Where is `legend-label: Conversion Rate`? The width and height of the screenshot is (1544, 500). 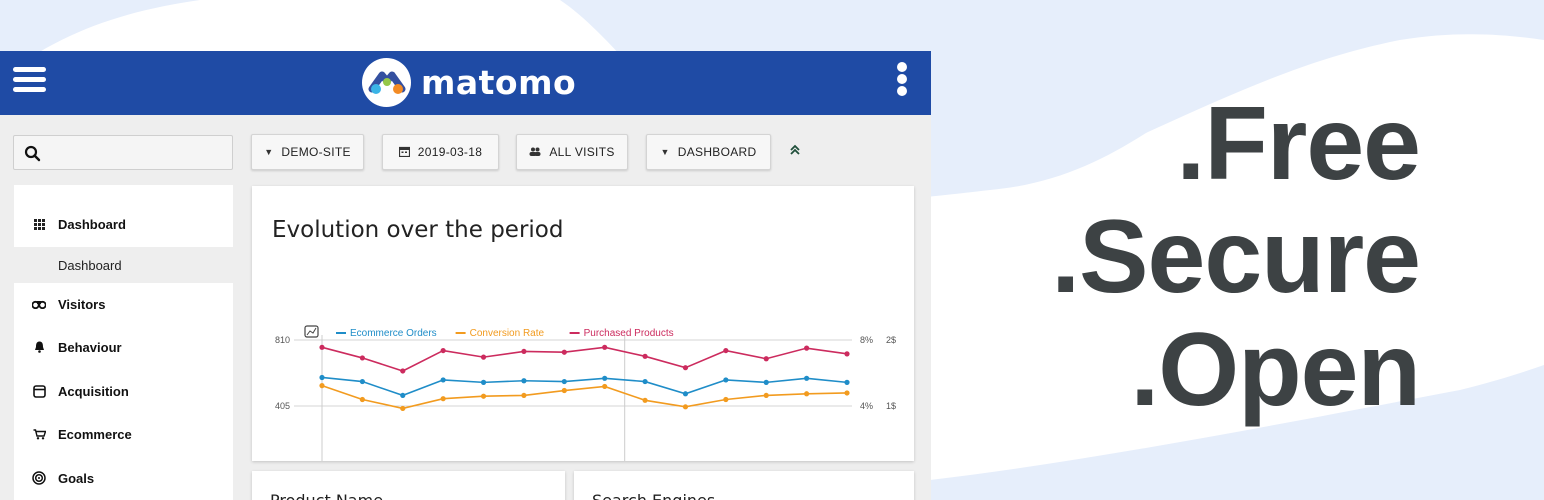
legend-label: Conversion Rate is located at coordinates (507, 333).